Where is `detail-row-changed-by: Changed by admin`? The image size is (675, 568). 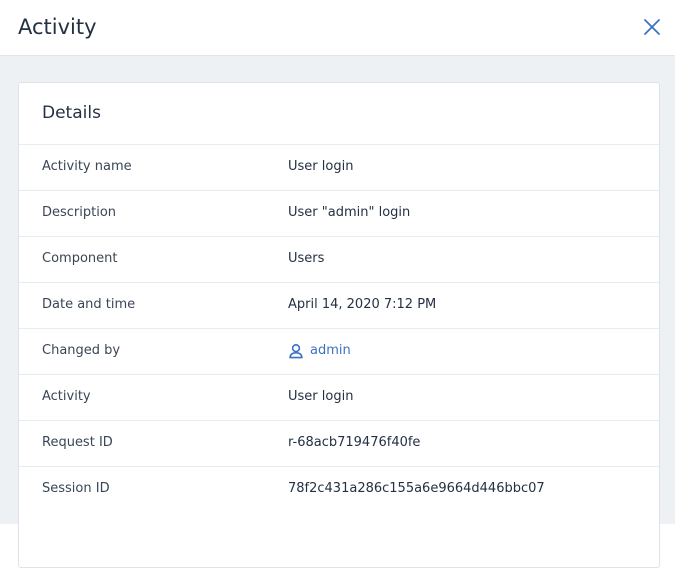 detail-row-changed-by: Changed by admin is located at coordinates (339, 351).